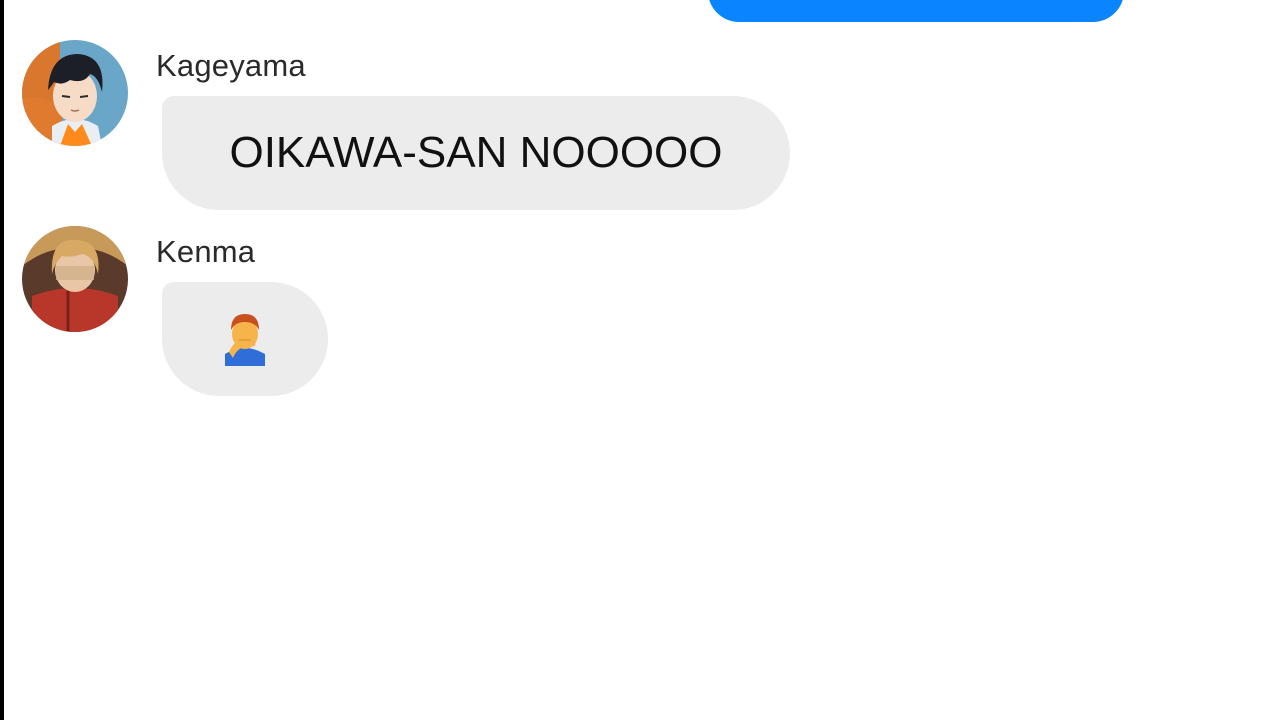 The width and height of the screenshot is (1280, 720). I want to click on avatar-kenma, so click(75, 279).